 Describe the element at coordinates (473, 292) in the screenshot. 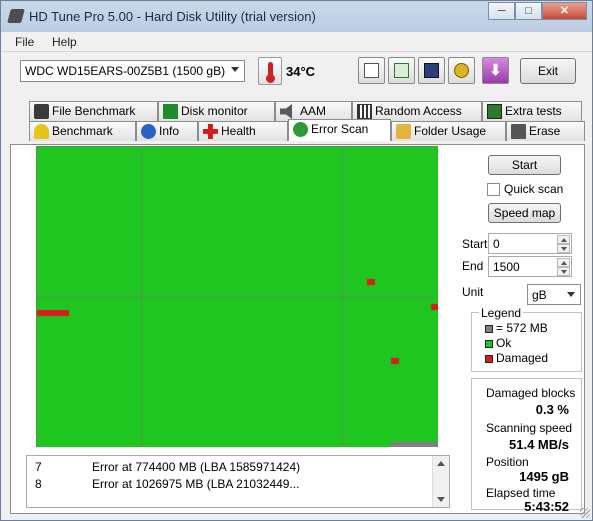

I see `unit-label: Unit` at that location.